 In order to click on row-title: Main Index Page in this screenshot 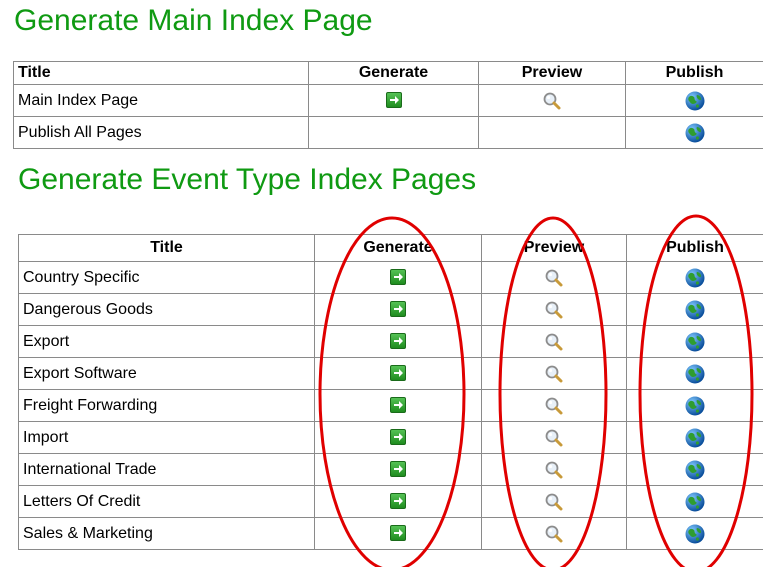, I will do `click(161, 100)`.